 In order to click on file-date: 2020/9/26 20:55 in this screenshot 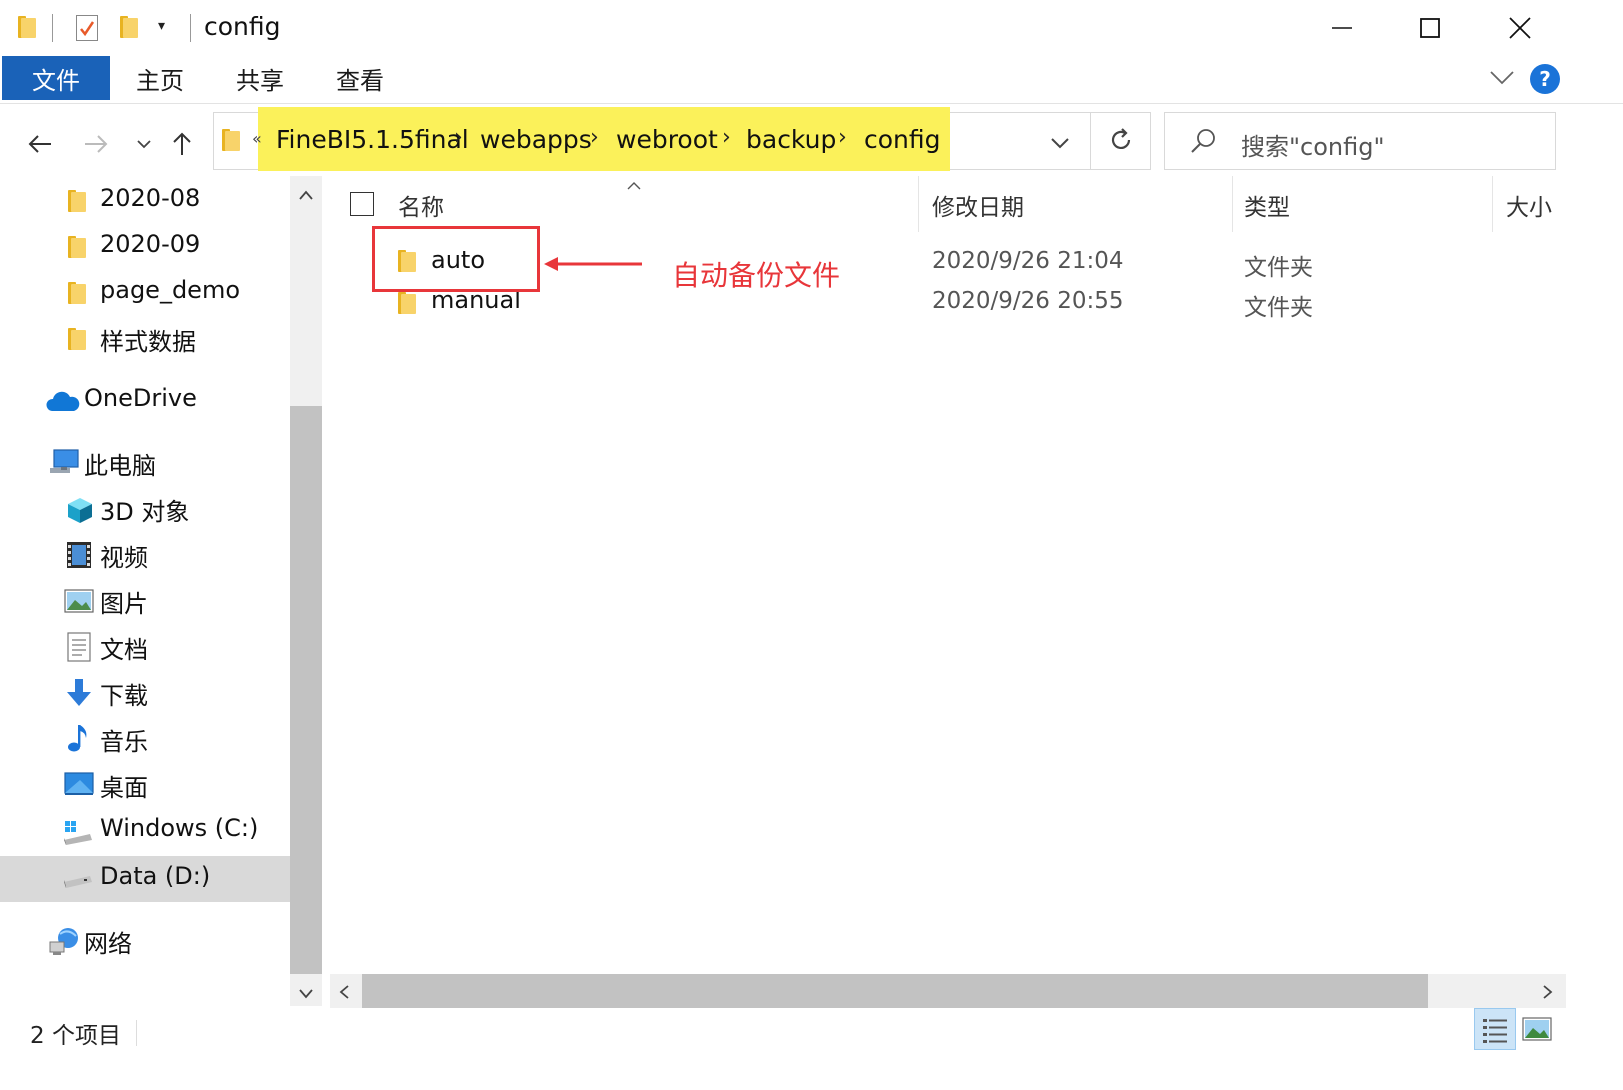, I will do `click(1028, 301)`.